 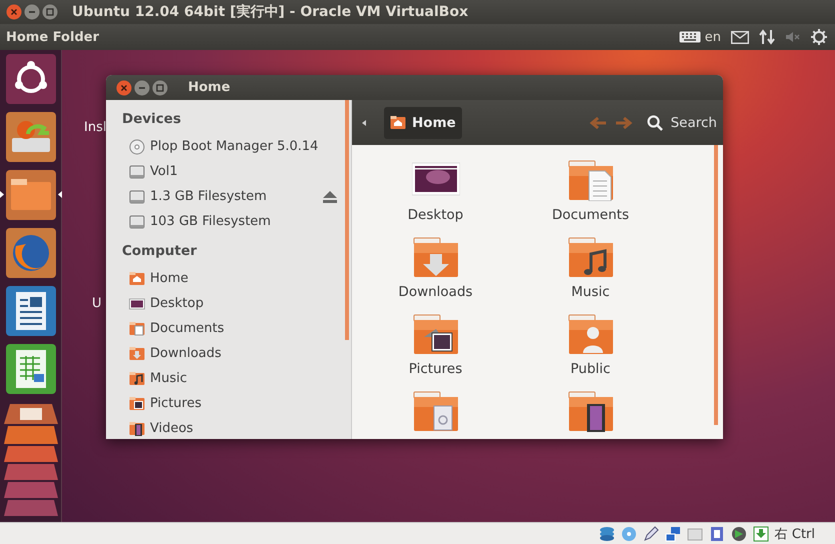 What do you see at coordinates (31, 79) in the screenshot?
I see `dash-button` at bounding box center [31, 79].